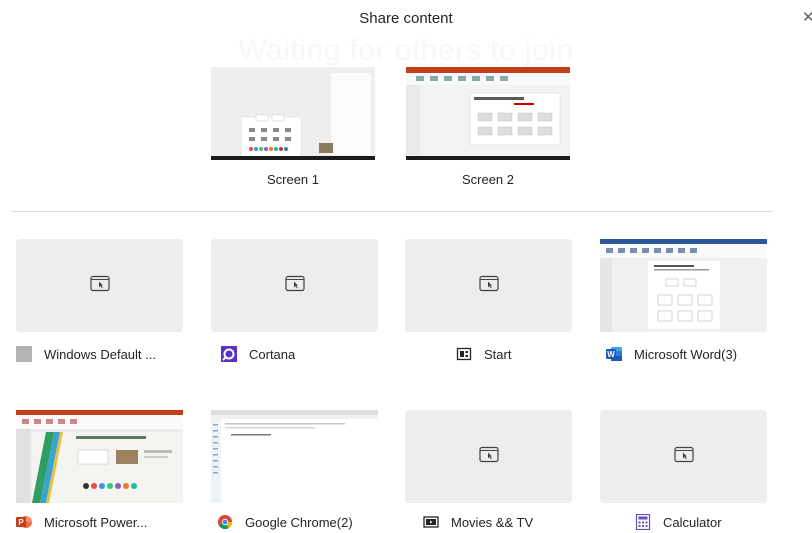  What do you see at coordinates (293, 113) in the screenshot?
I see `screen-1-thumbnail` at bounding box center [293, 113].